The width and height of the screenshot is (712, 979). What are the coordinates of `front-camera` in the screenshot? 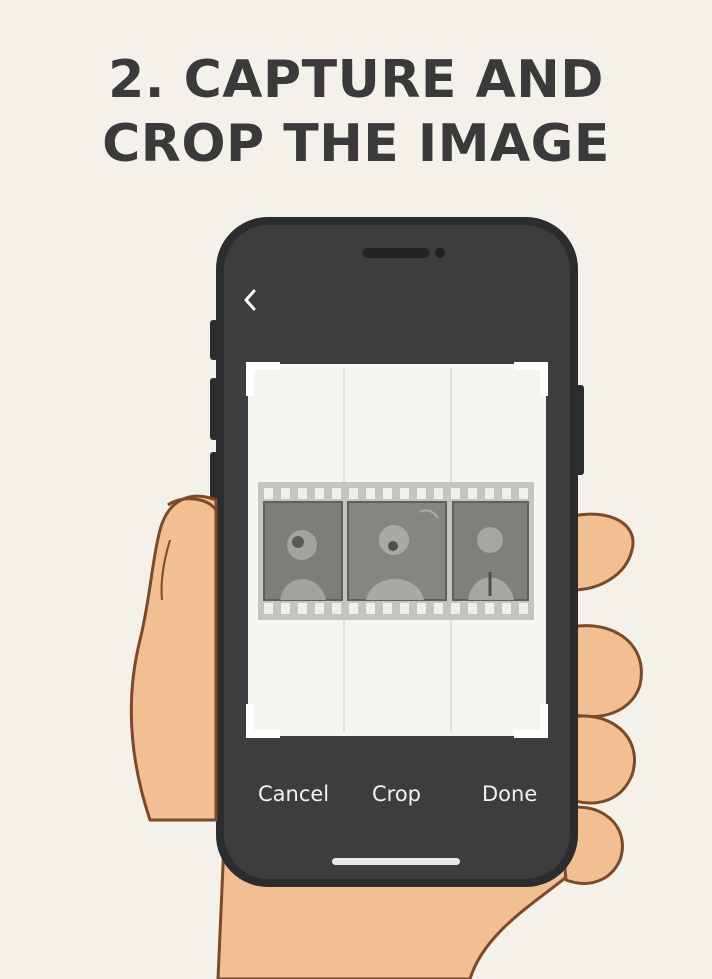 It's located at (440, 253).